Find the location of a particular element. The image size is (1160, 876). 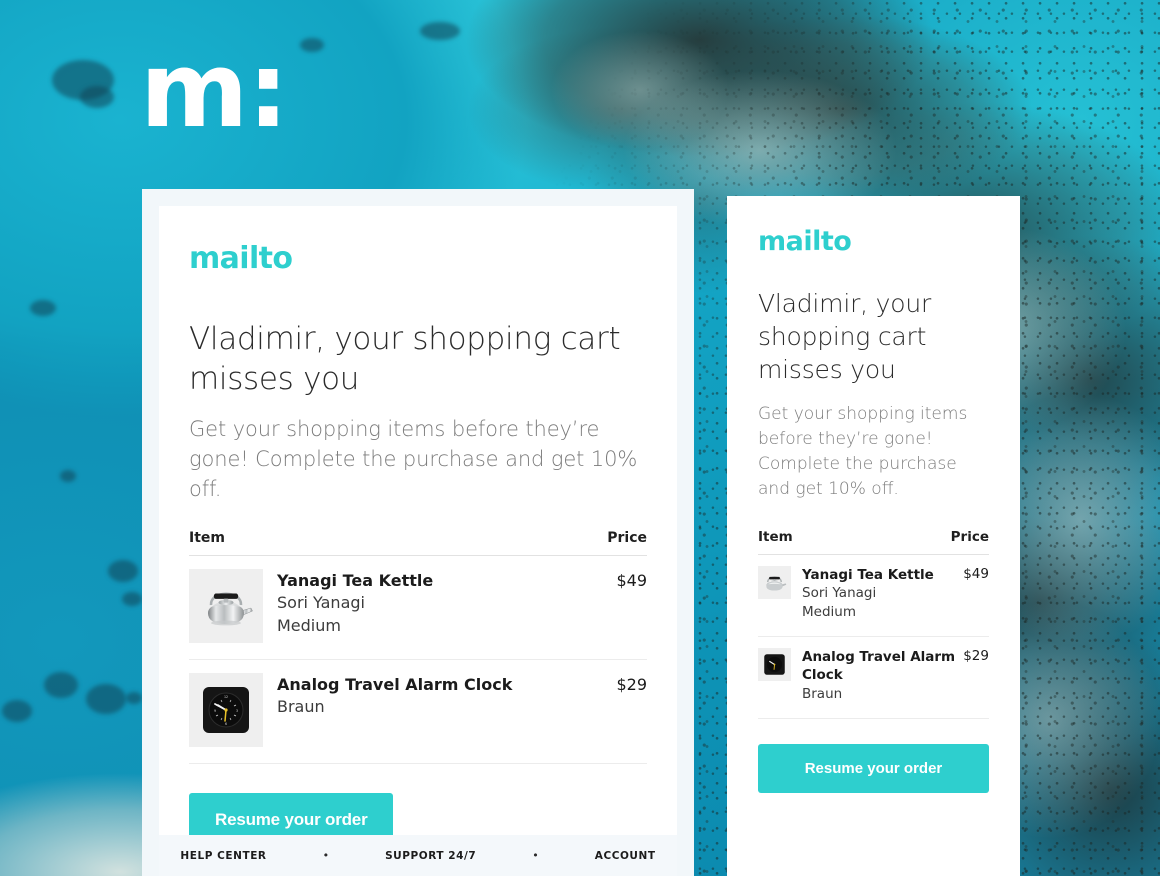

footer-link-help-center: HELP CENTER is located at coordinates (223, 856).